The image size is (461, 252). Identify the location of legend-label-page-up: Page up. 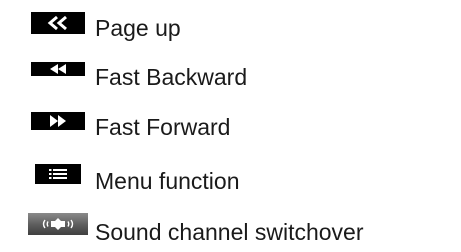
(138, 27).